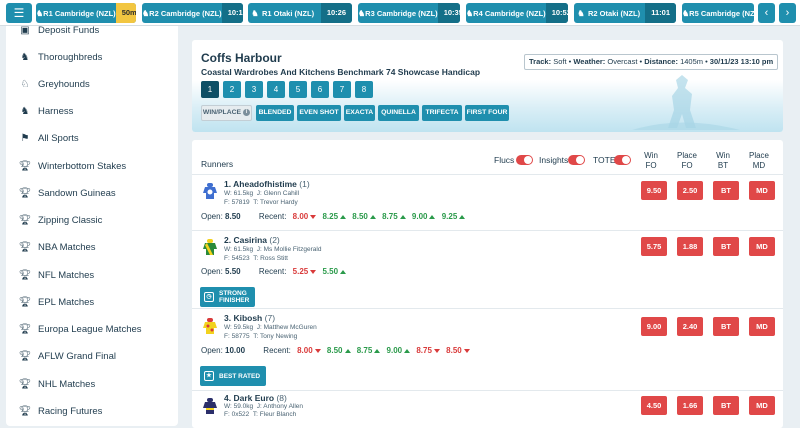 This screenshot has height=428, width=800. Describe the element at coordinates (67, 356) in the screenshot. I see `sidebar-item-aflw-grand-final: 🏆︎ AFLW Grand Final` at that location.